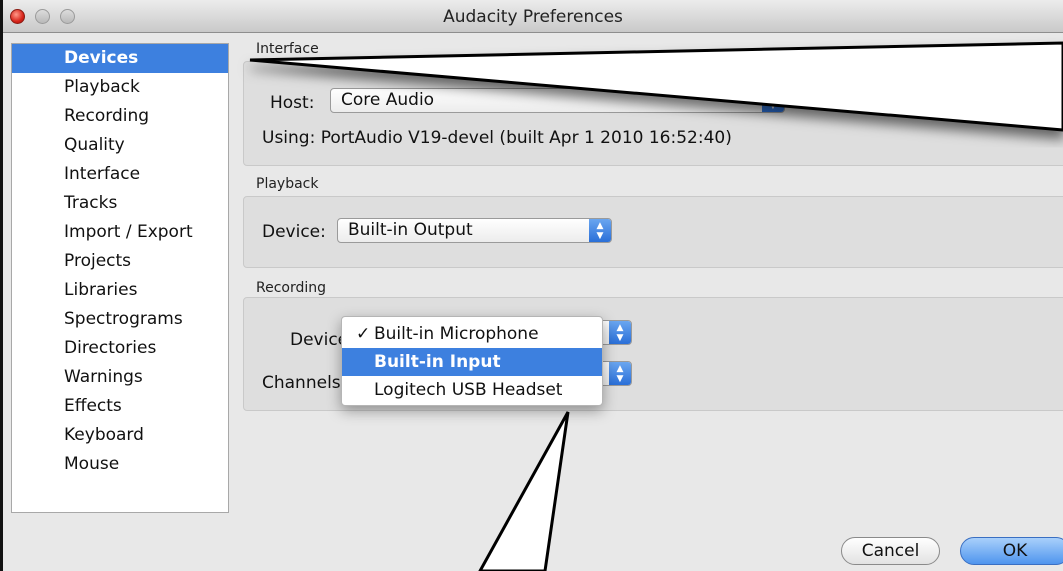  I want to click on menu-item-label: Built-in Microphone, so click(456, 334).